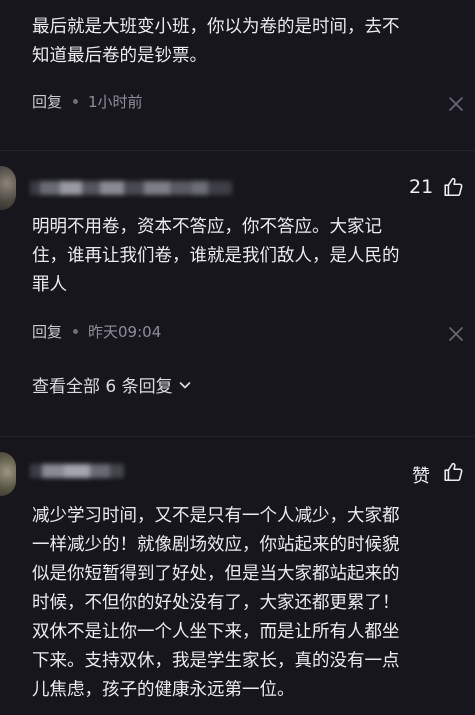 The width and height of the screenshot is (475, 715). I want to click on comment-timestamp: 1小时前, so click(115, 101).